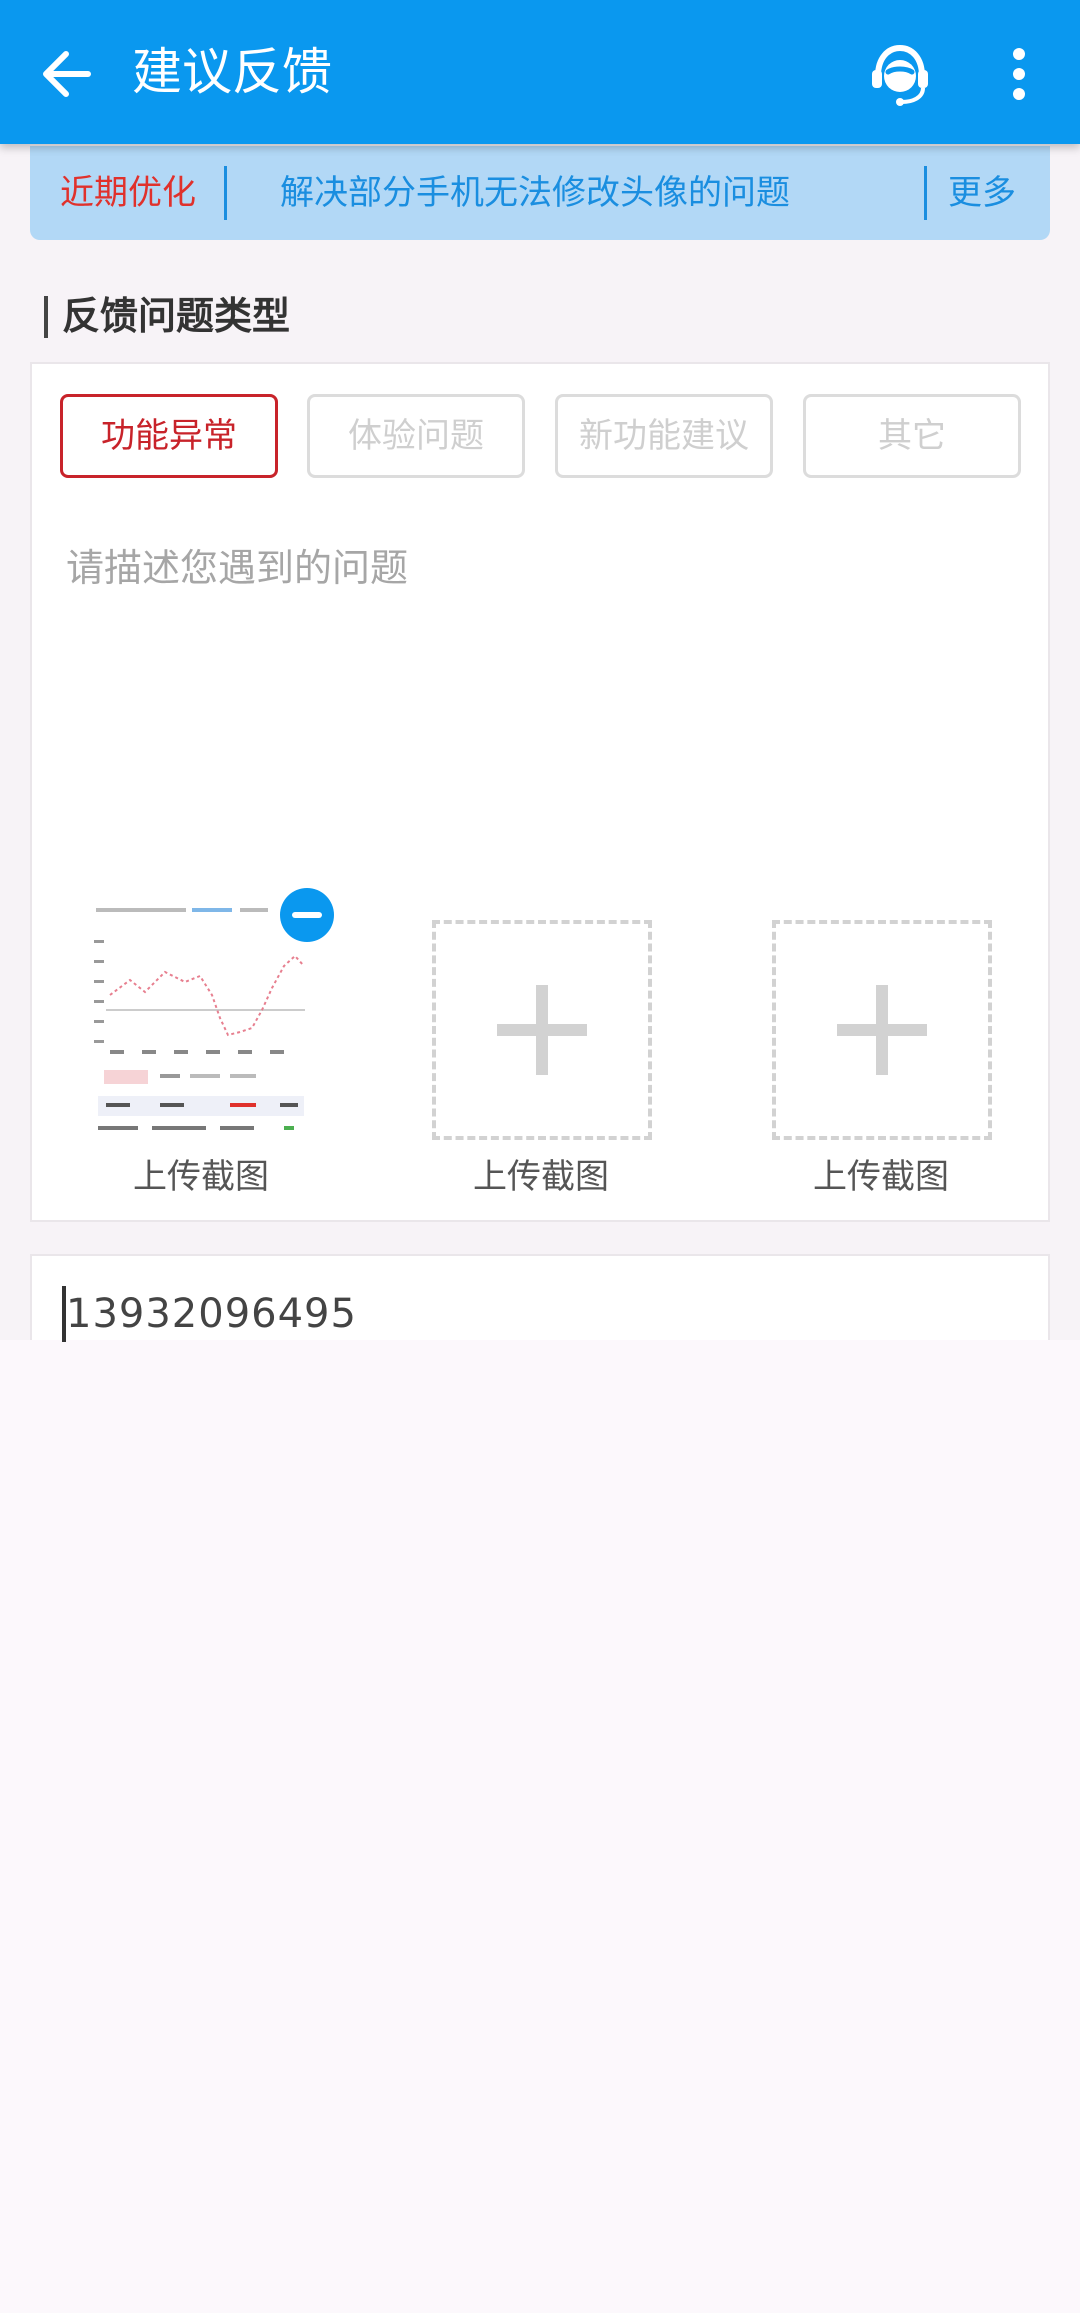 The height and width of the screenshot is (2313, 1080). What do you see at coordinates (211, 1314) in the screenshot?
I see `contact-phone-input: 13932096495` at bounding box center [211, 1314].